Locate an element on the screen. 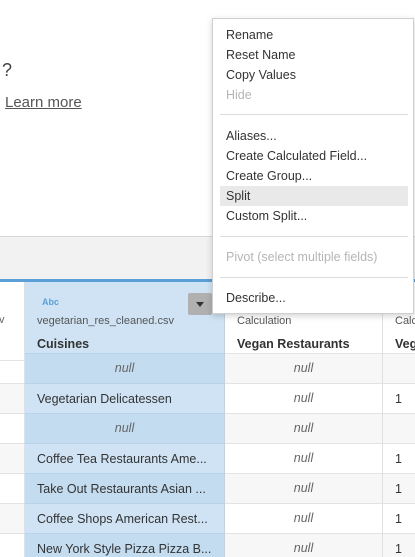  table-row: Vegetarian Delicatessen is located at coordinates (124, 398).